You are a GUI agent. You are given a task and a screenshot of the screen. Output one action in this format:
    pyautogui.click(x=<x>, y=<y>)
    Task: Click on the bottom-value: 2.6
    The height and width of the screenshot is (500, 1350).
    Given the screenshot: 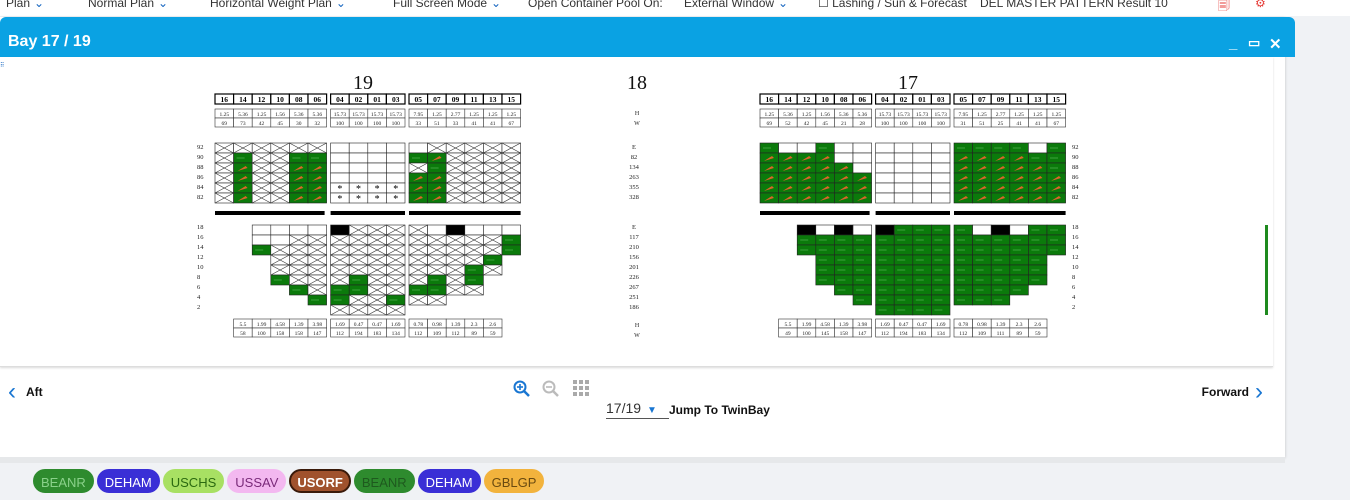 What is the action you would take?
    pyautogui.click(x=1037, y=325)
    